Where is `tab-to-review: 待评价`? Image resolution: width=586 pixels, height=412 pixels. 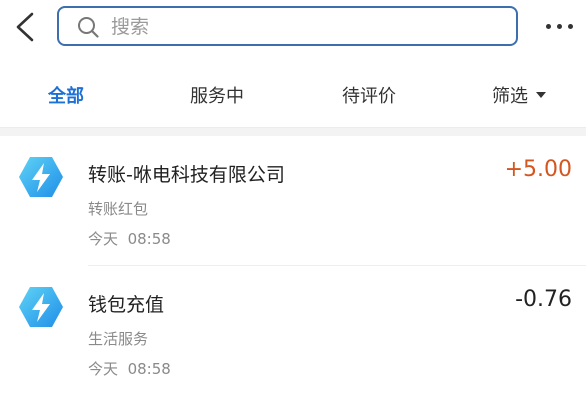 tab-to-review: 待评价 is located at coordinates (369, 95).